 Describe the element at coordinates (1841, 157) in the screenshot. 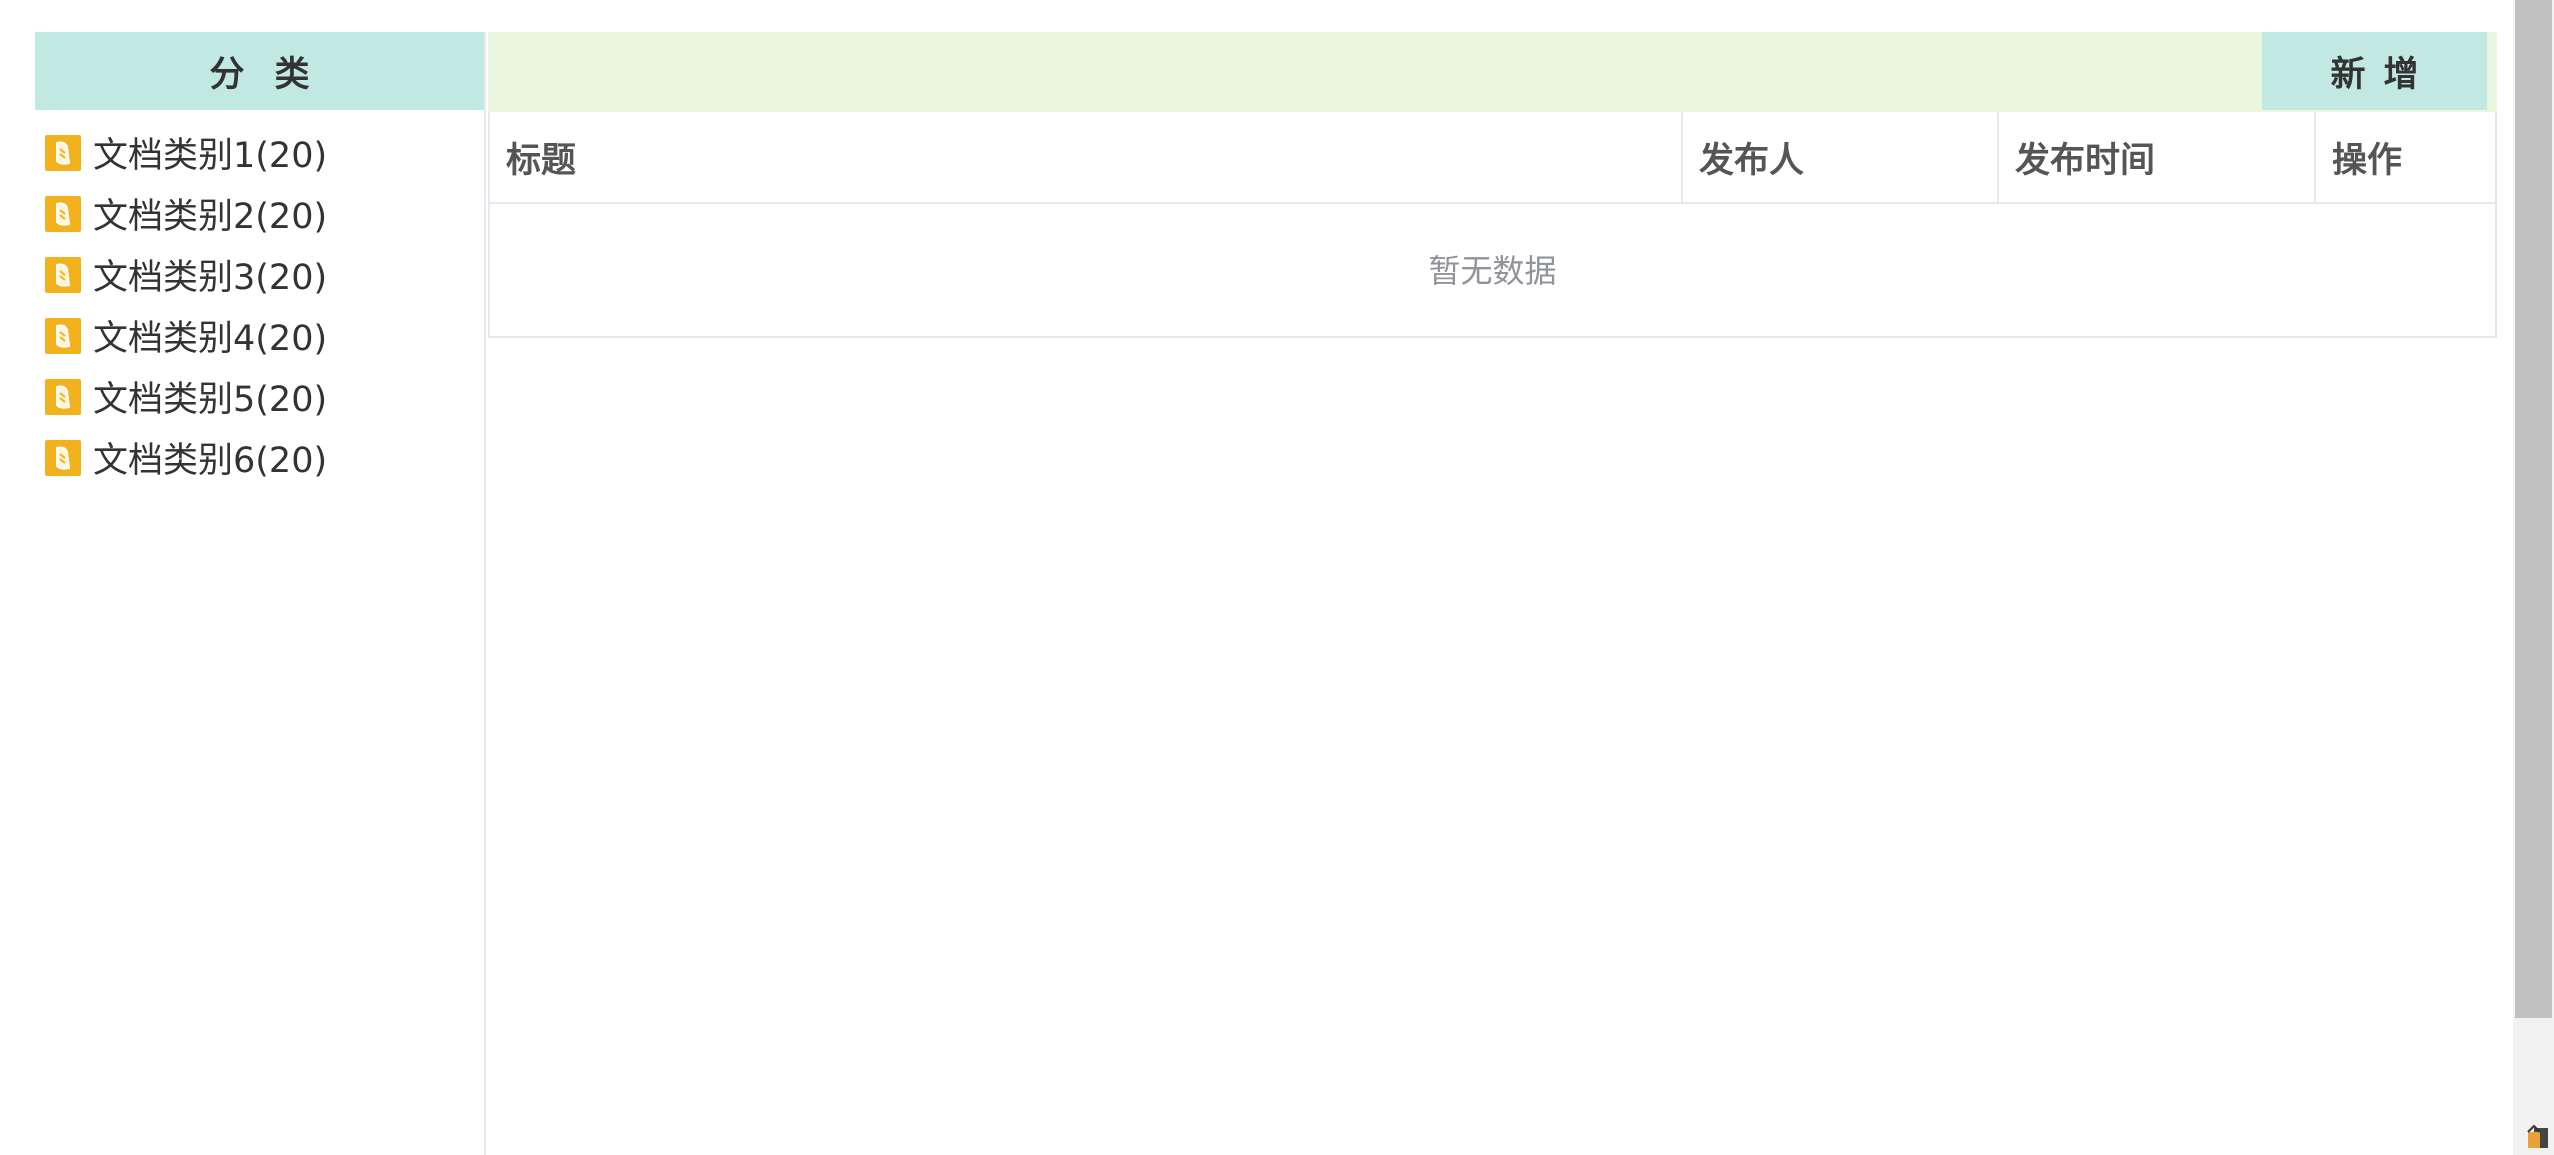

I see `column-header-publisher: 发布人` at that location.